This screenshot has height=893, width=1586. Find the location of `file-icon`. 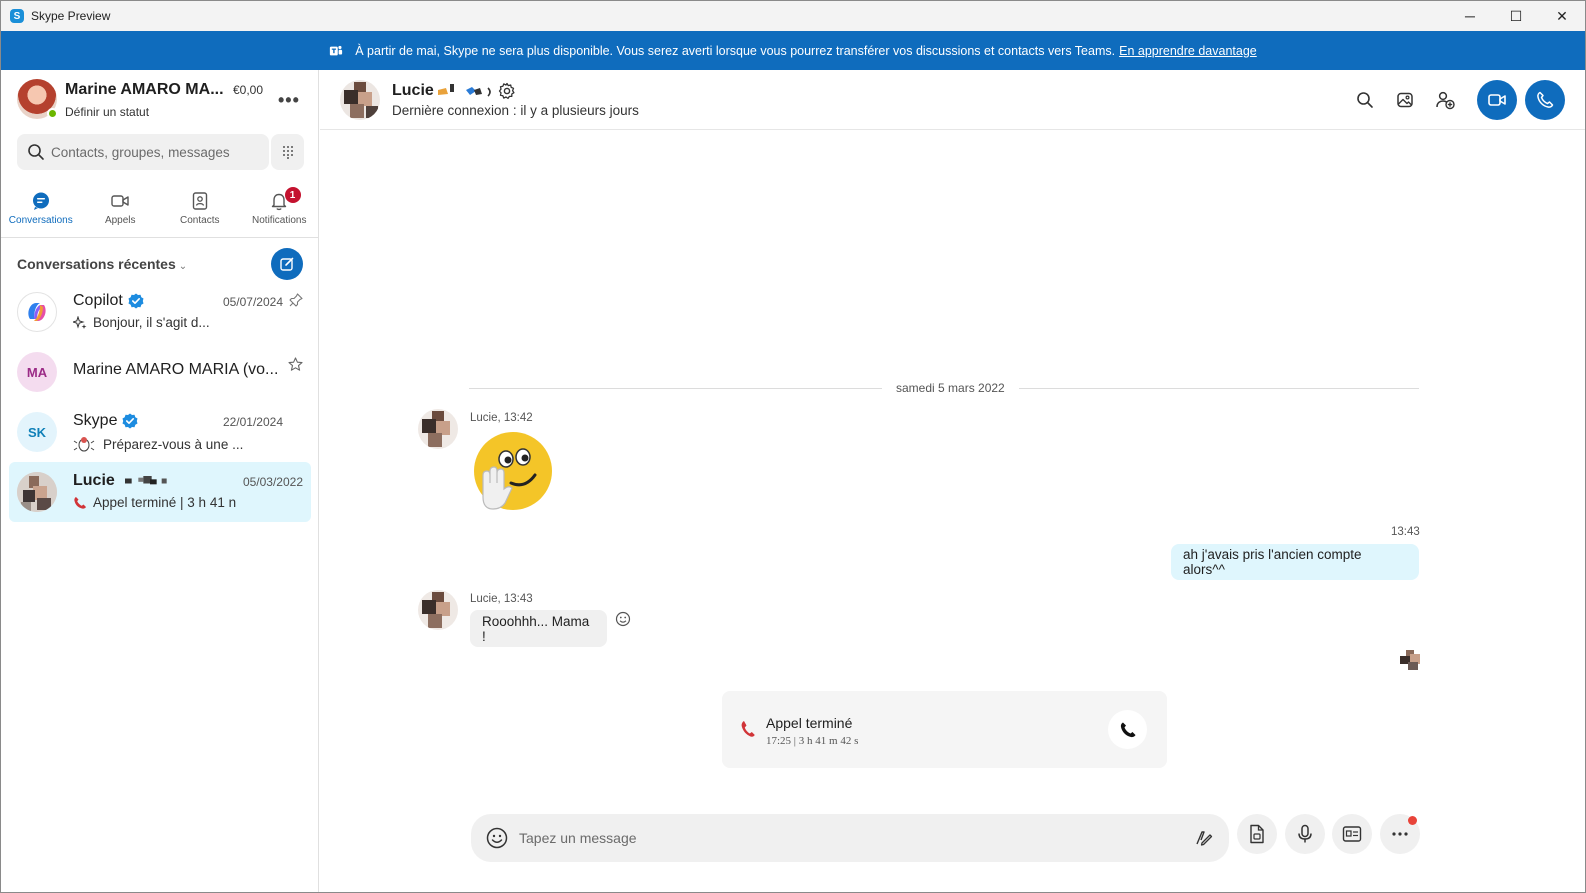

file-icon is located at coordinates (1257, 834).